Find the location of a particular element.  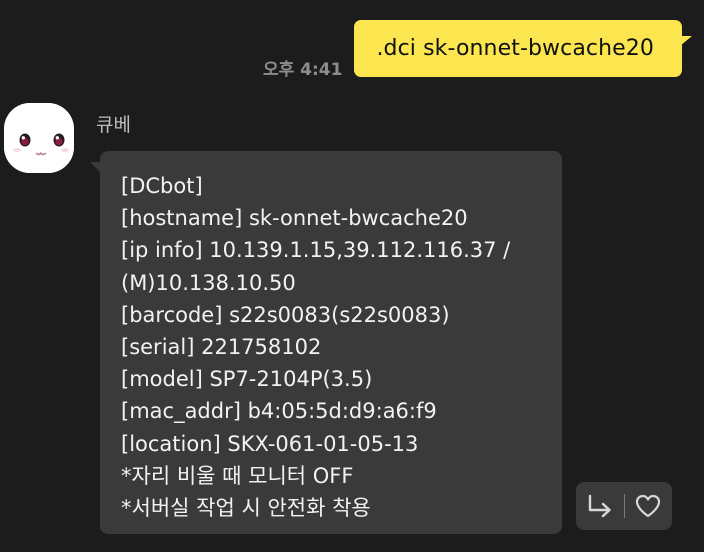

message-line: *서버실 작업 시 안전화 착용 is located at coordinates (246, 508).